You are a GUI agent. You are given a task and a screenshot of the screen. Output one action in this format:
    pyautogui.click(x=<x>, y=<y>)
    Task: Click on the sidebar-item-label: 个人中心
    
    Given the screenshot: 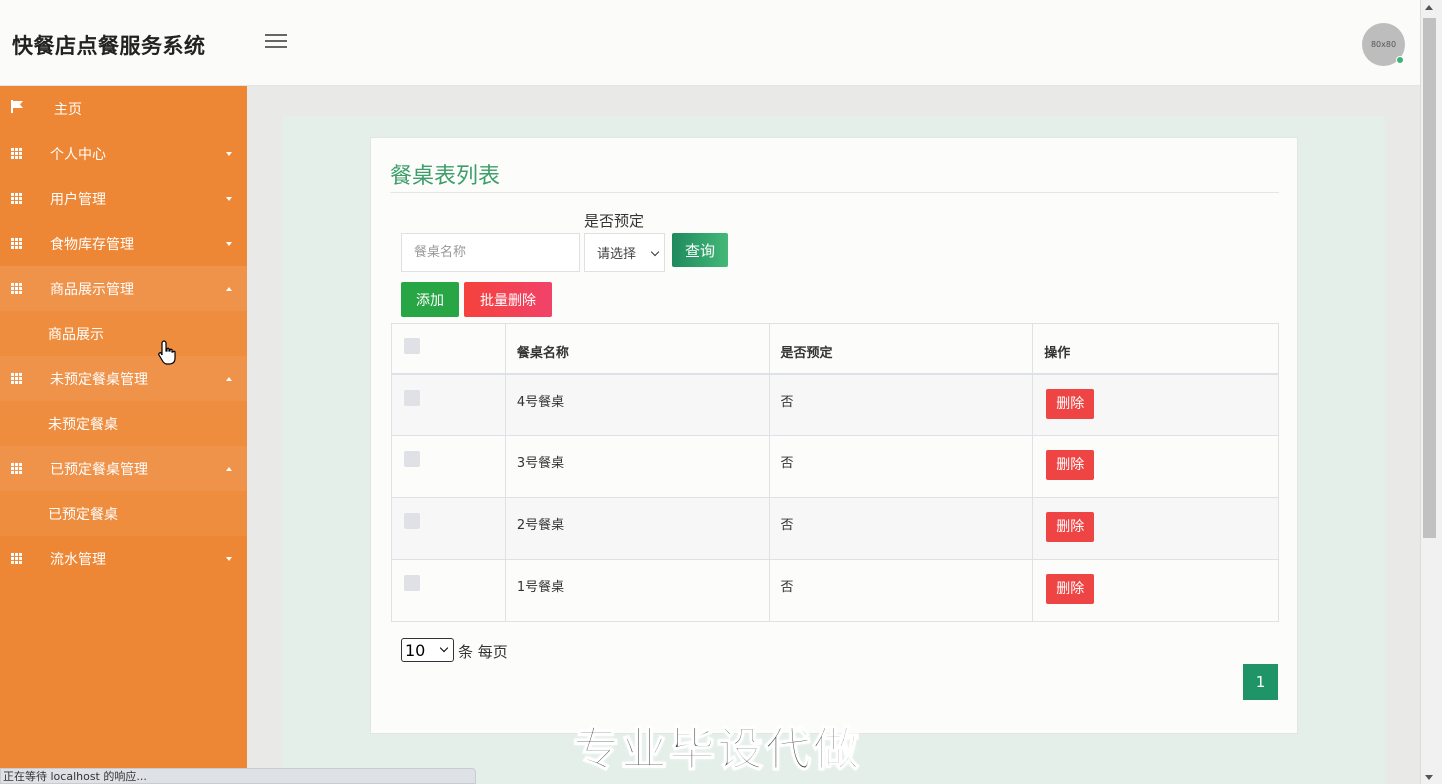 What is the action you would take?
    pyautogui.click(x=78, y=154)
    